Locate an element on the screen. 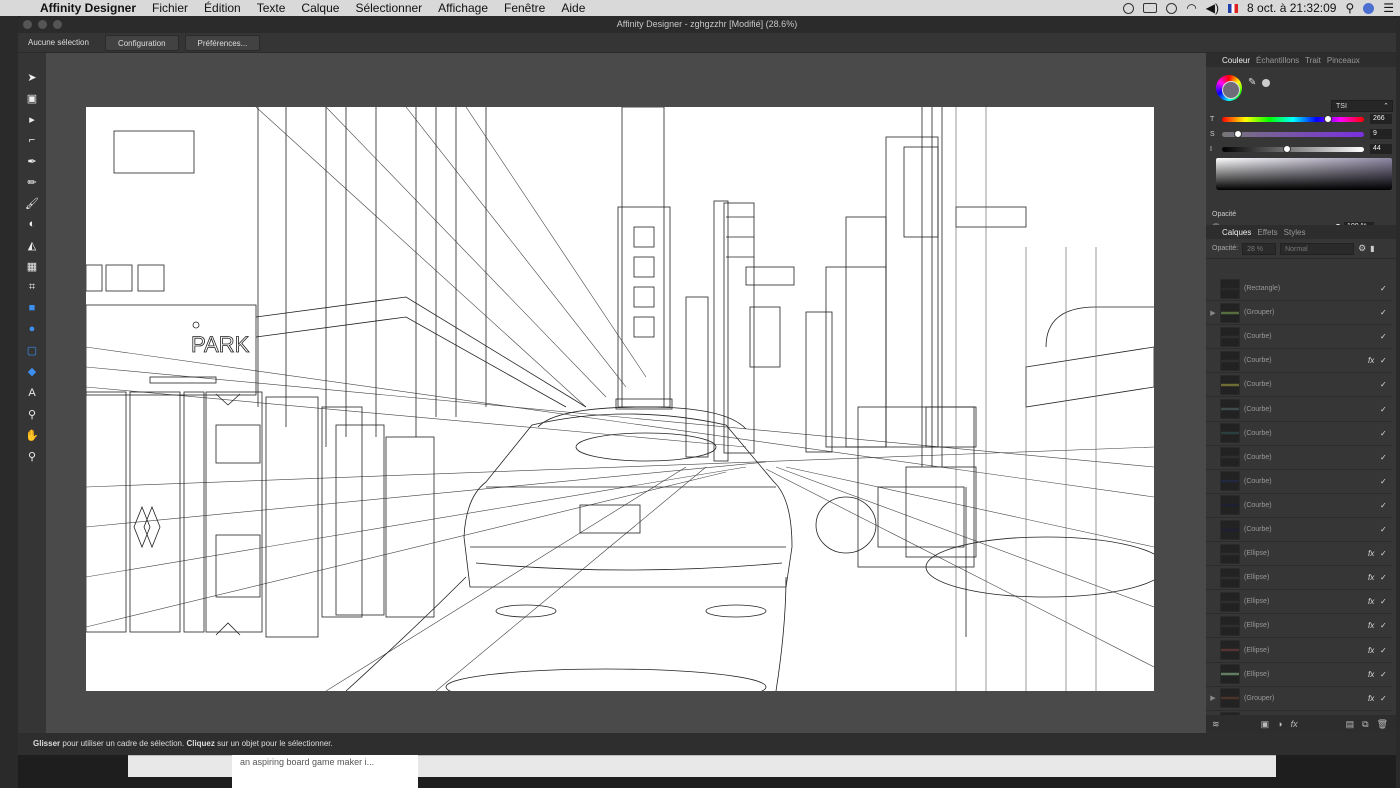  menu-fichier: Fichier is located at coordinates (170, 8).